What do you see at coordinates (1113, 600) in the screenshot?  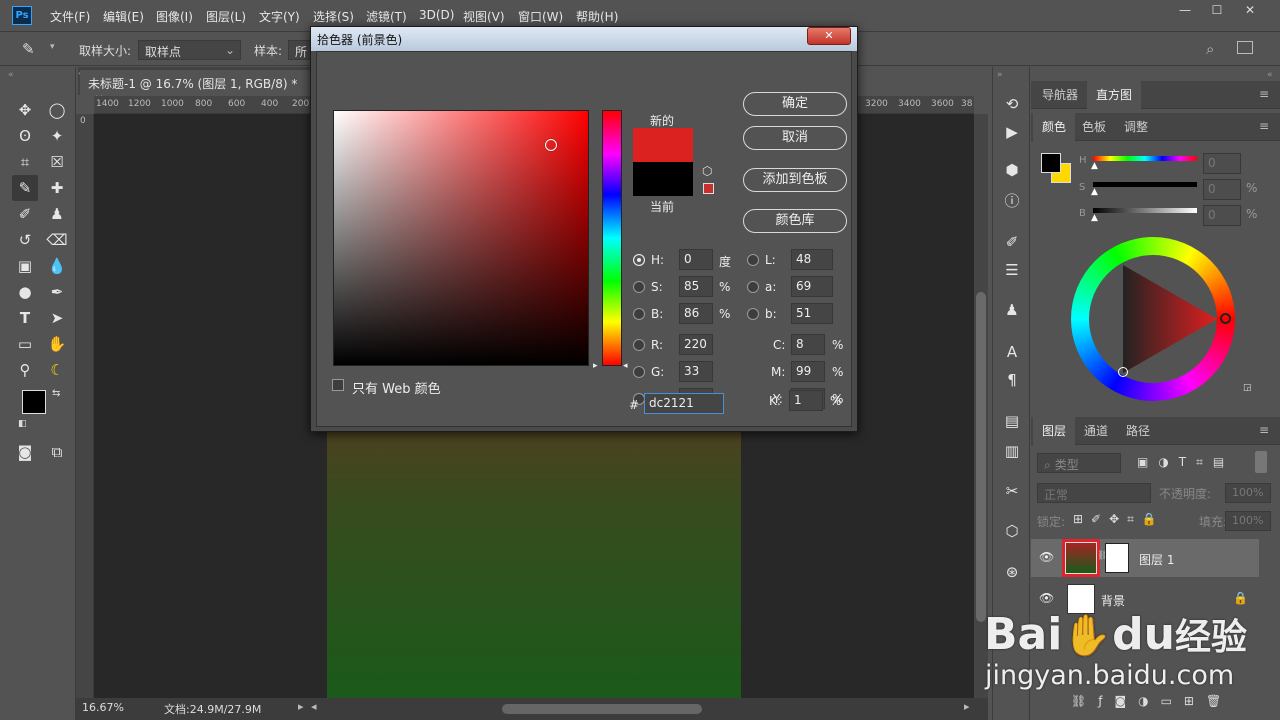 I see `layer-name: 背景` at bounding box center [1113, 600].